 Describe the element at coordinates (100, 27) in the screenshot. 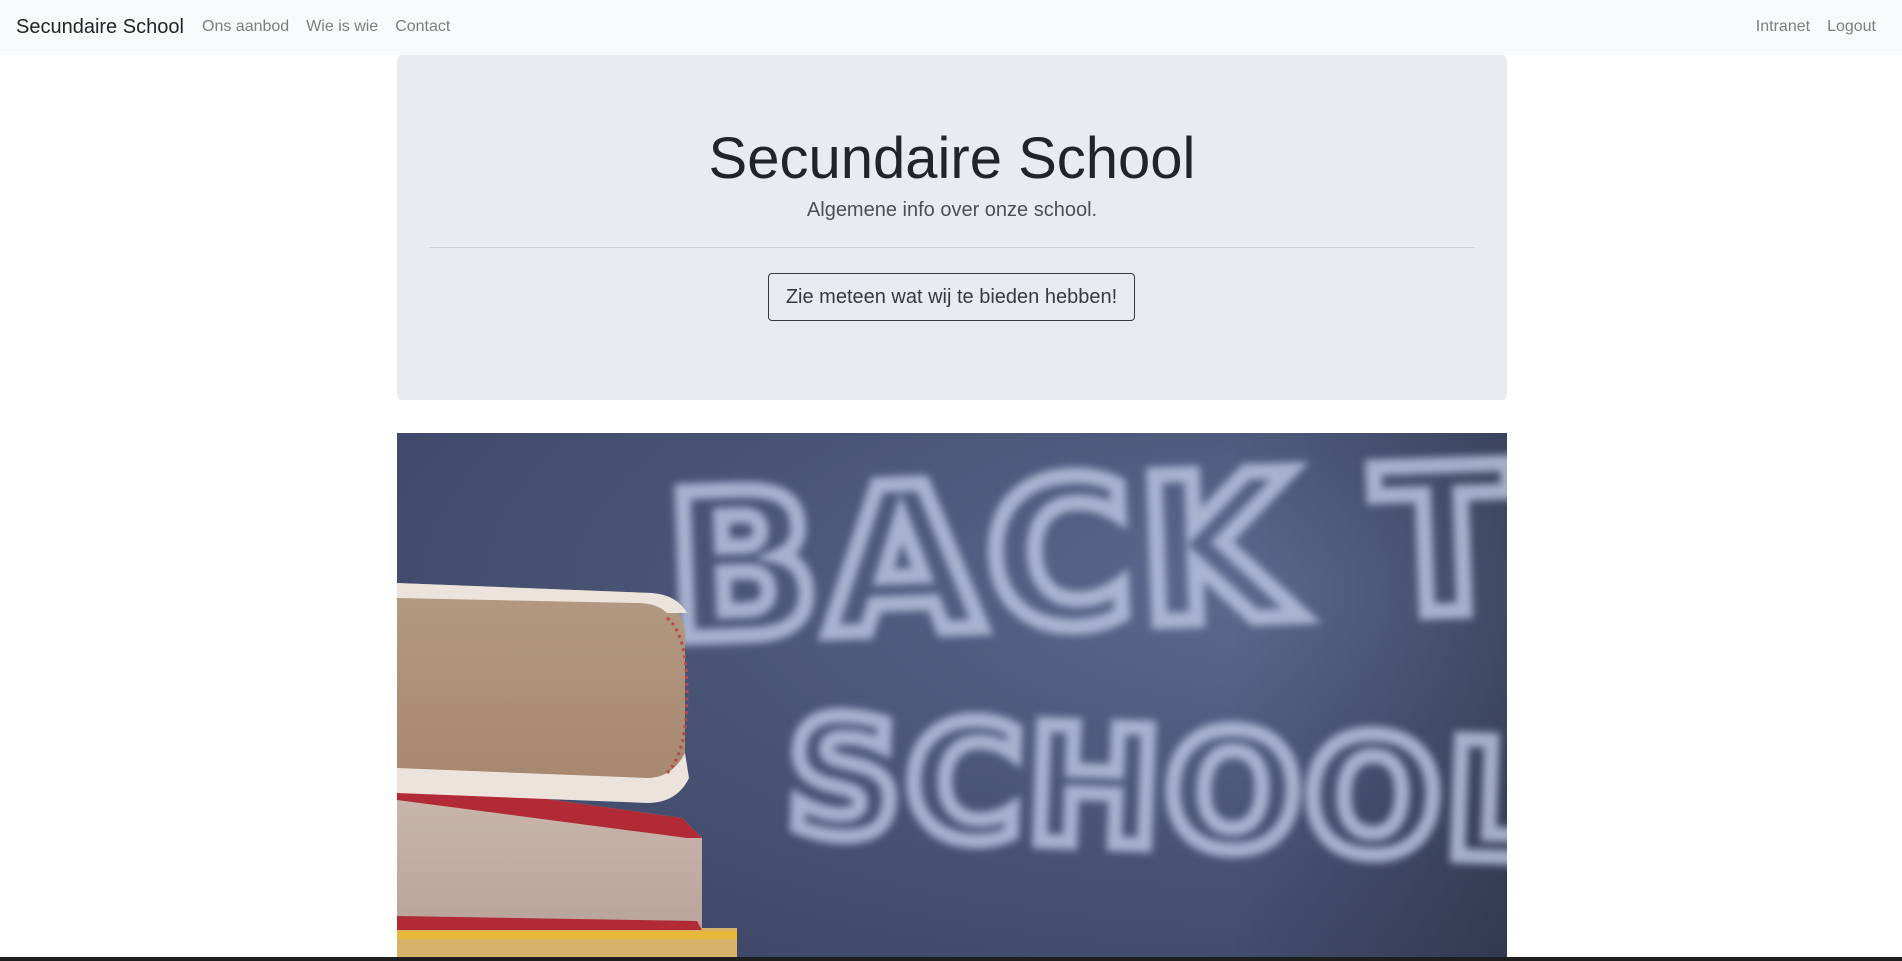

I see `brand-link: Secundaire School` at that location.